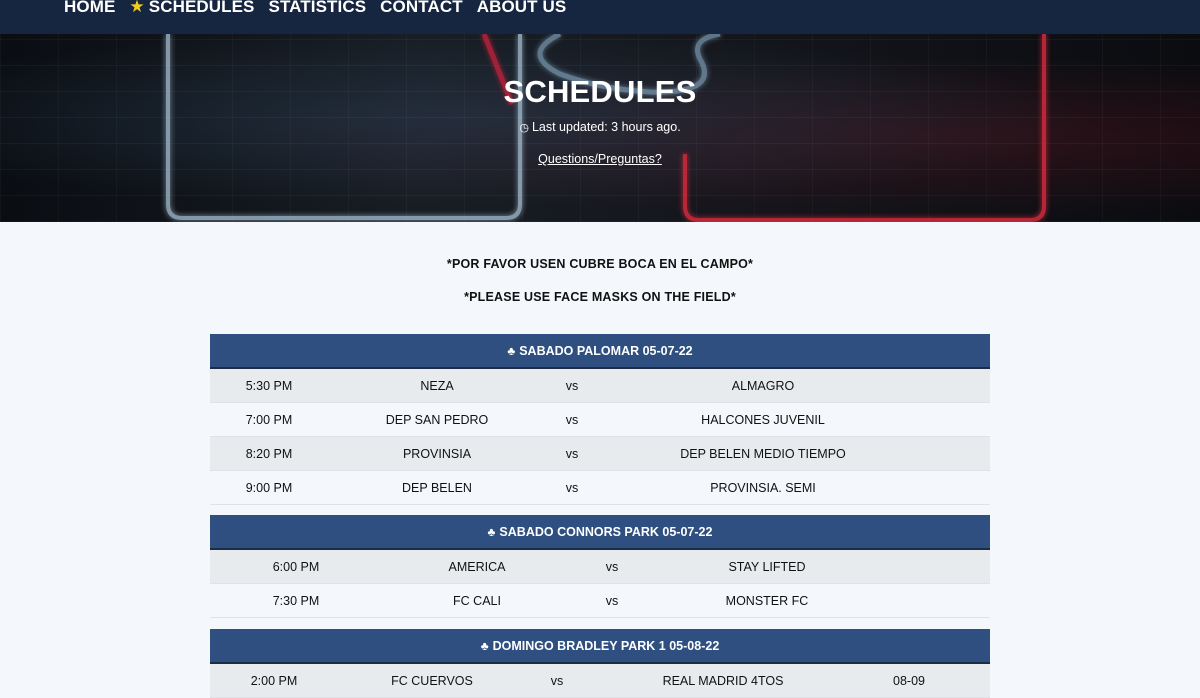 This screenshot has height=698, width=1200. I want to click on match-time: 7:30 PM, so click(296, 600).